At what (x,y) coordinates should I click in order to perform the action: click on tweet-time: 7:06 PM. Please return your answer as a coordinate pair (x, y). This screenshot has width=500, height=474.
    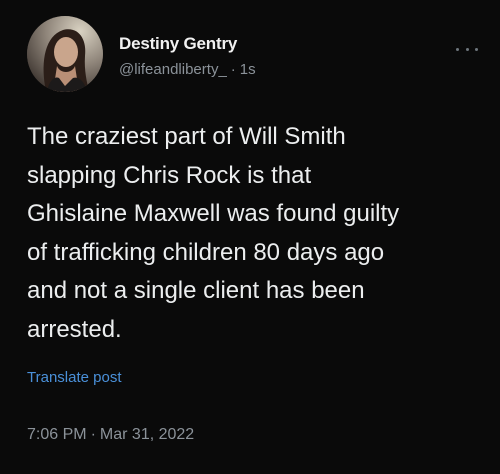
    Looking at the image, I should click on (57, 434).